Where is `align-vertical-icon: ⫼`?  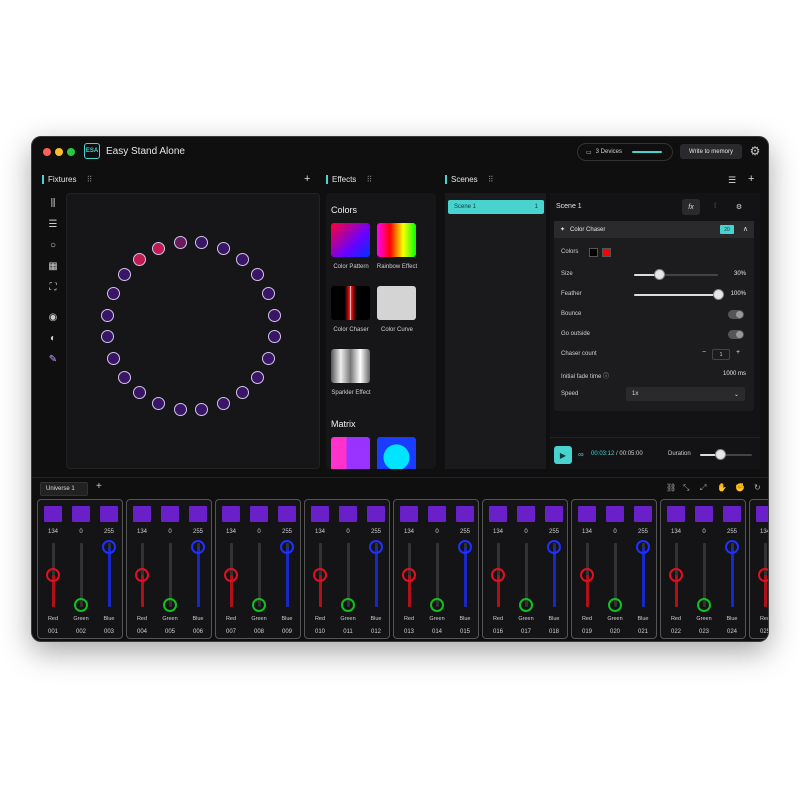
align-vertical-icon: ⫼ is located at coordinates (53, 204).